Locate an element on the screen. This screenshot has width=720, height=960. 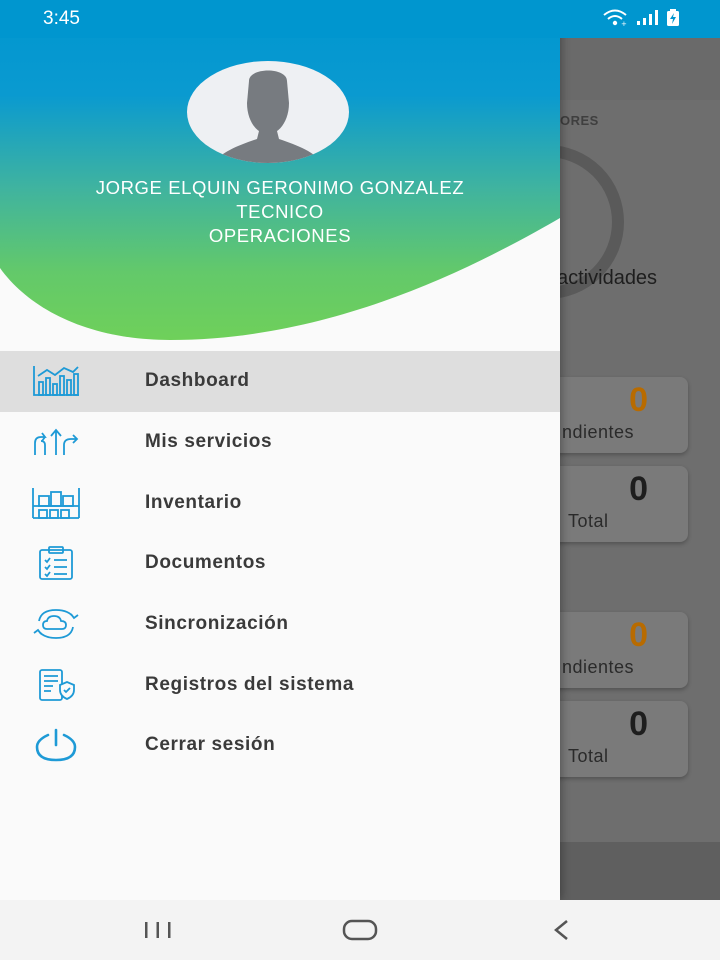
menu-item-registros-del-sistema: Registros del sistema is located at coordinates (280, 684).